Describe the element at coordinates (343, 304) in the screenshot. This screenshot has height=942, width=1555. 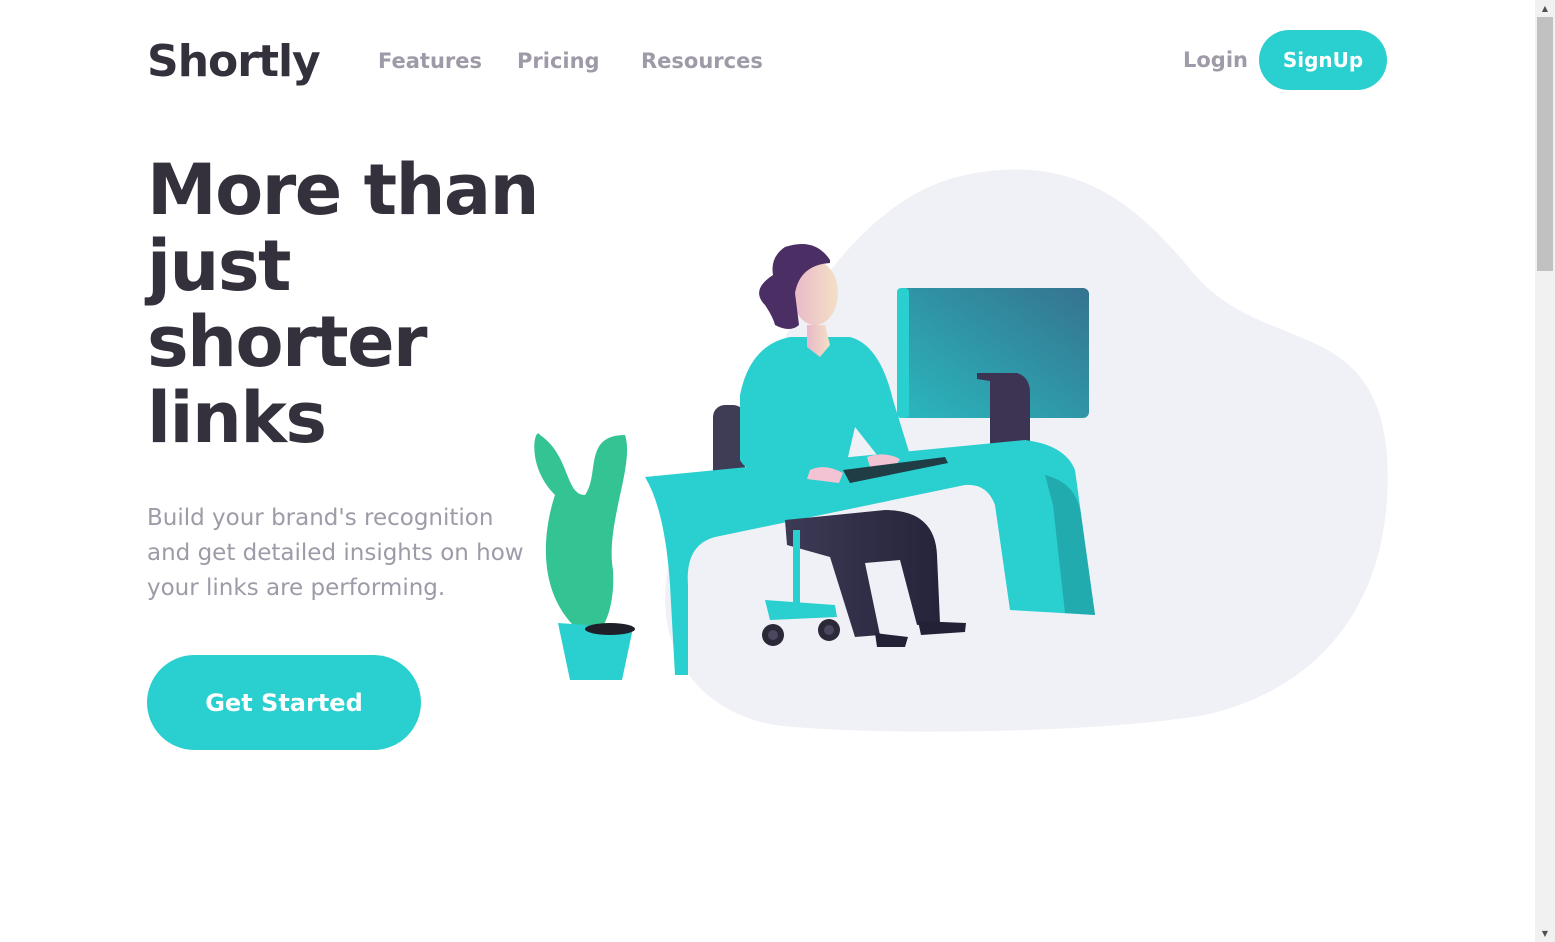
I see `hero-title: More than just shorter links` at that location.